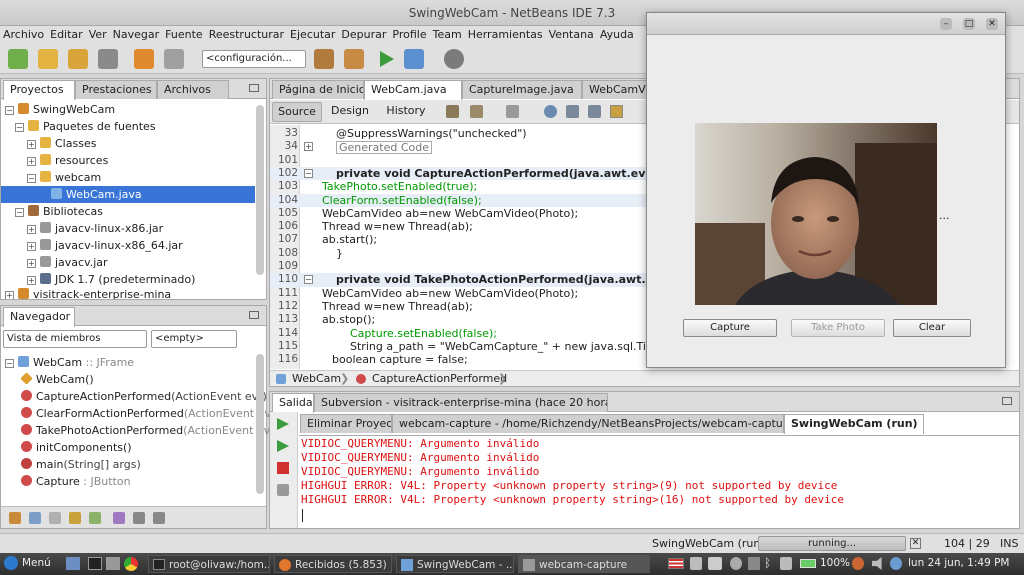 This screenshot has height=575, width=1024. What do you see at coordinates (617, 89) in the screenshot?
I see `tab-webcamv: WebCamV` at bounding box center [617, 89].